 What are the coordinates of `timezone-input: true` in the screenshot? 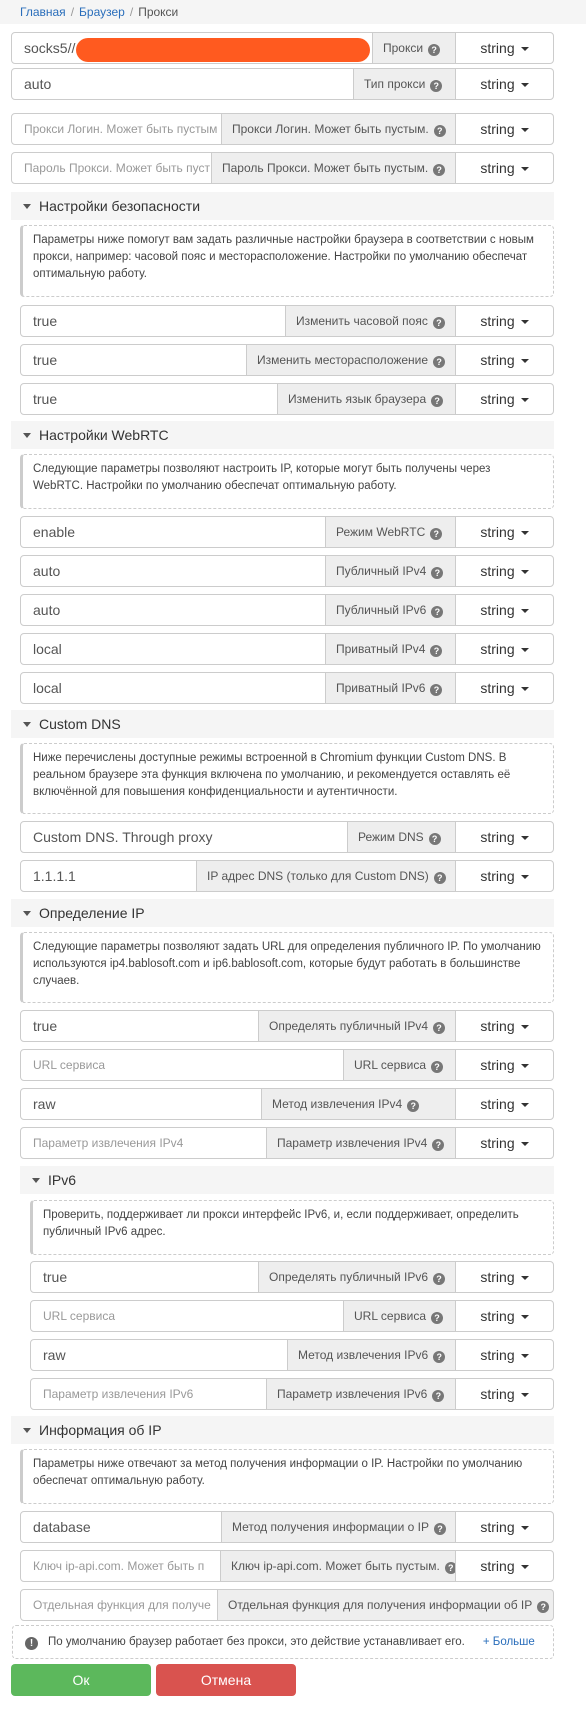 It's located at (153, 321).